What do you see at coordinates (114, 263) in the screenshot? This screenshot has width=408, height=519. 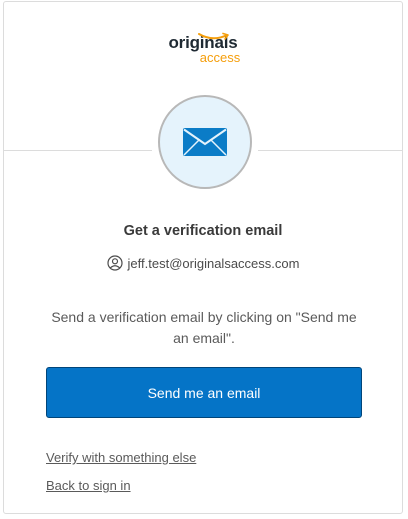 I see `user-circle-icon` at bounding box center [114, 263].